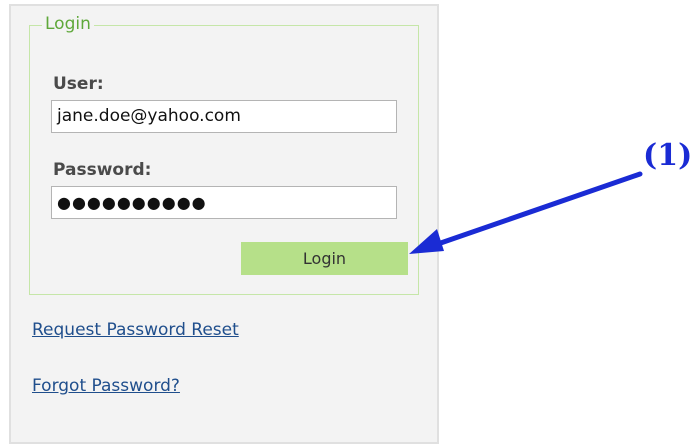 This screenshot has height=444, width=694. What do you see at coordinates (668, 155) in the screenshot?
I see `annotation-label: (1)` at bounding box center [668, 155].